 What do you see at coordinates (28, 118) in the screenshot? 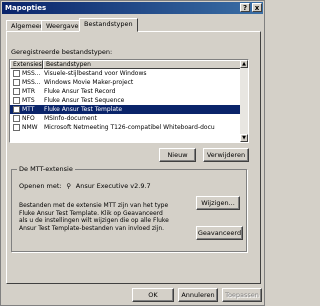
I see `list-item-extension: NFO` at bounding box center [28, 118].